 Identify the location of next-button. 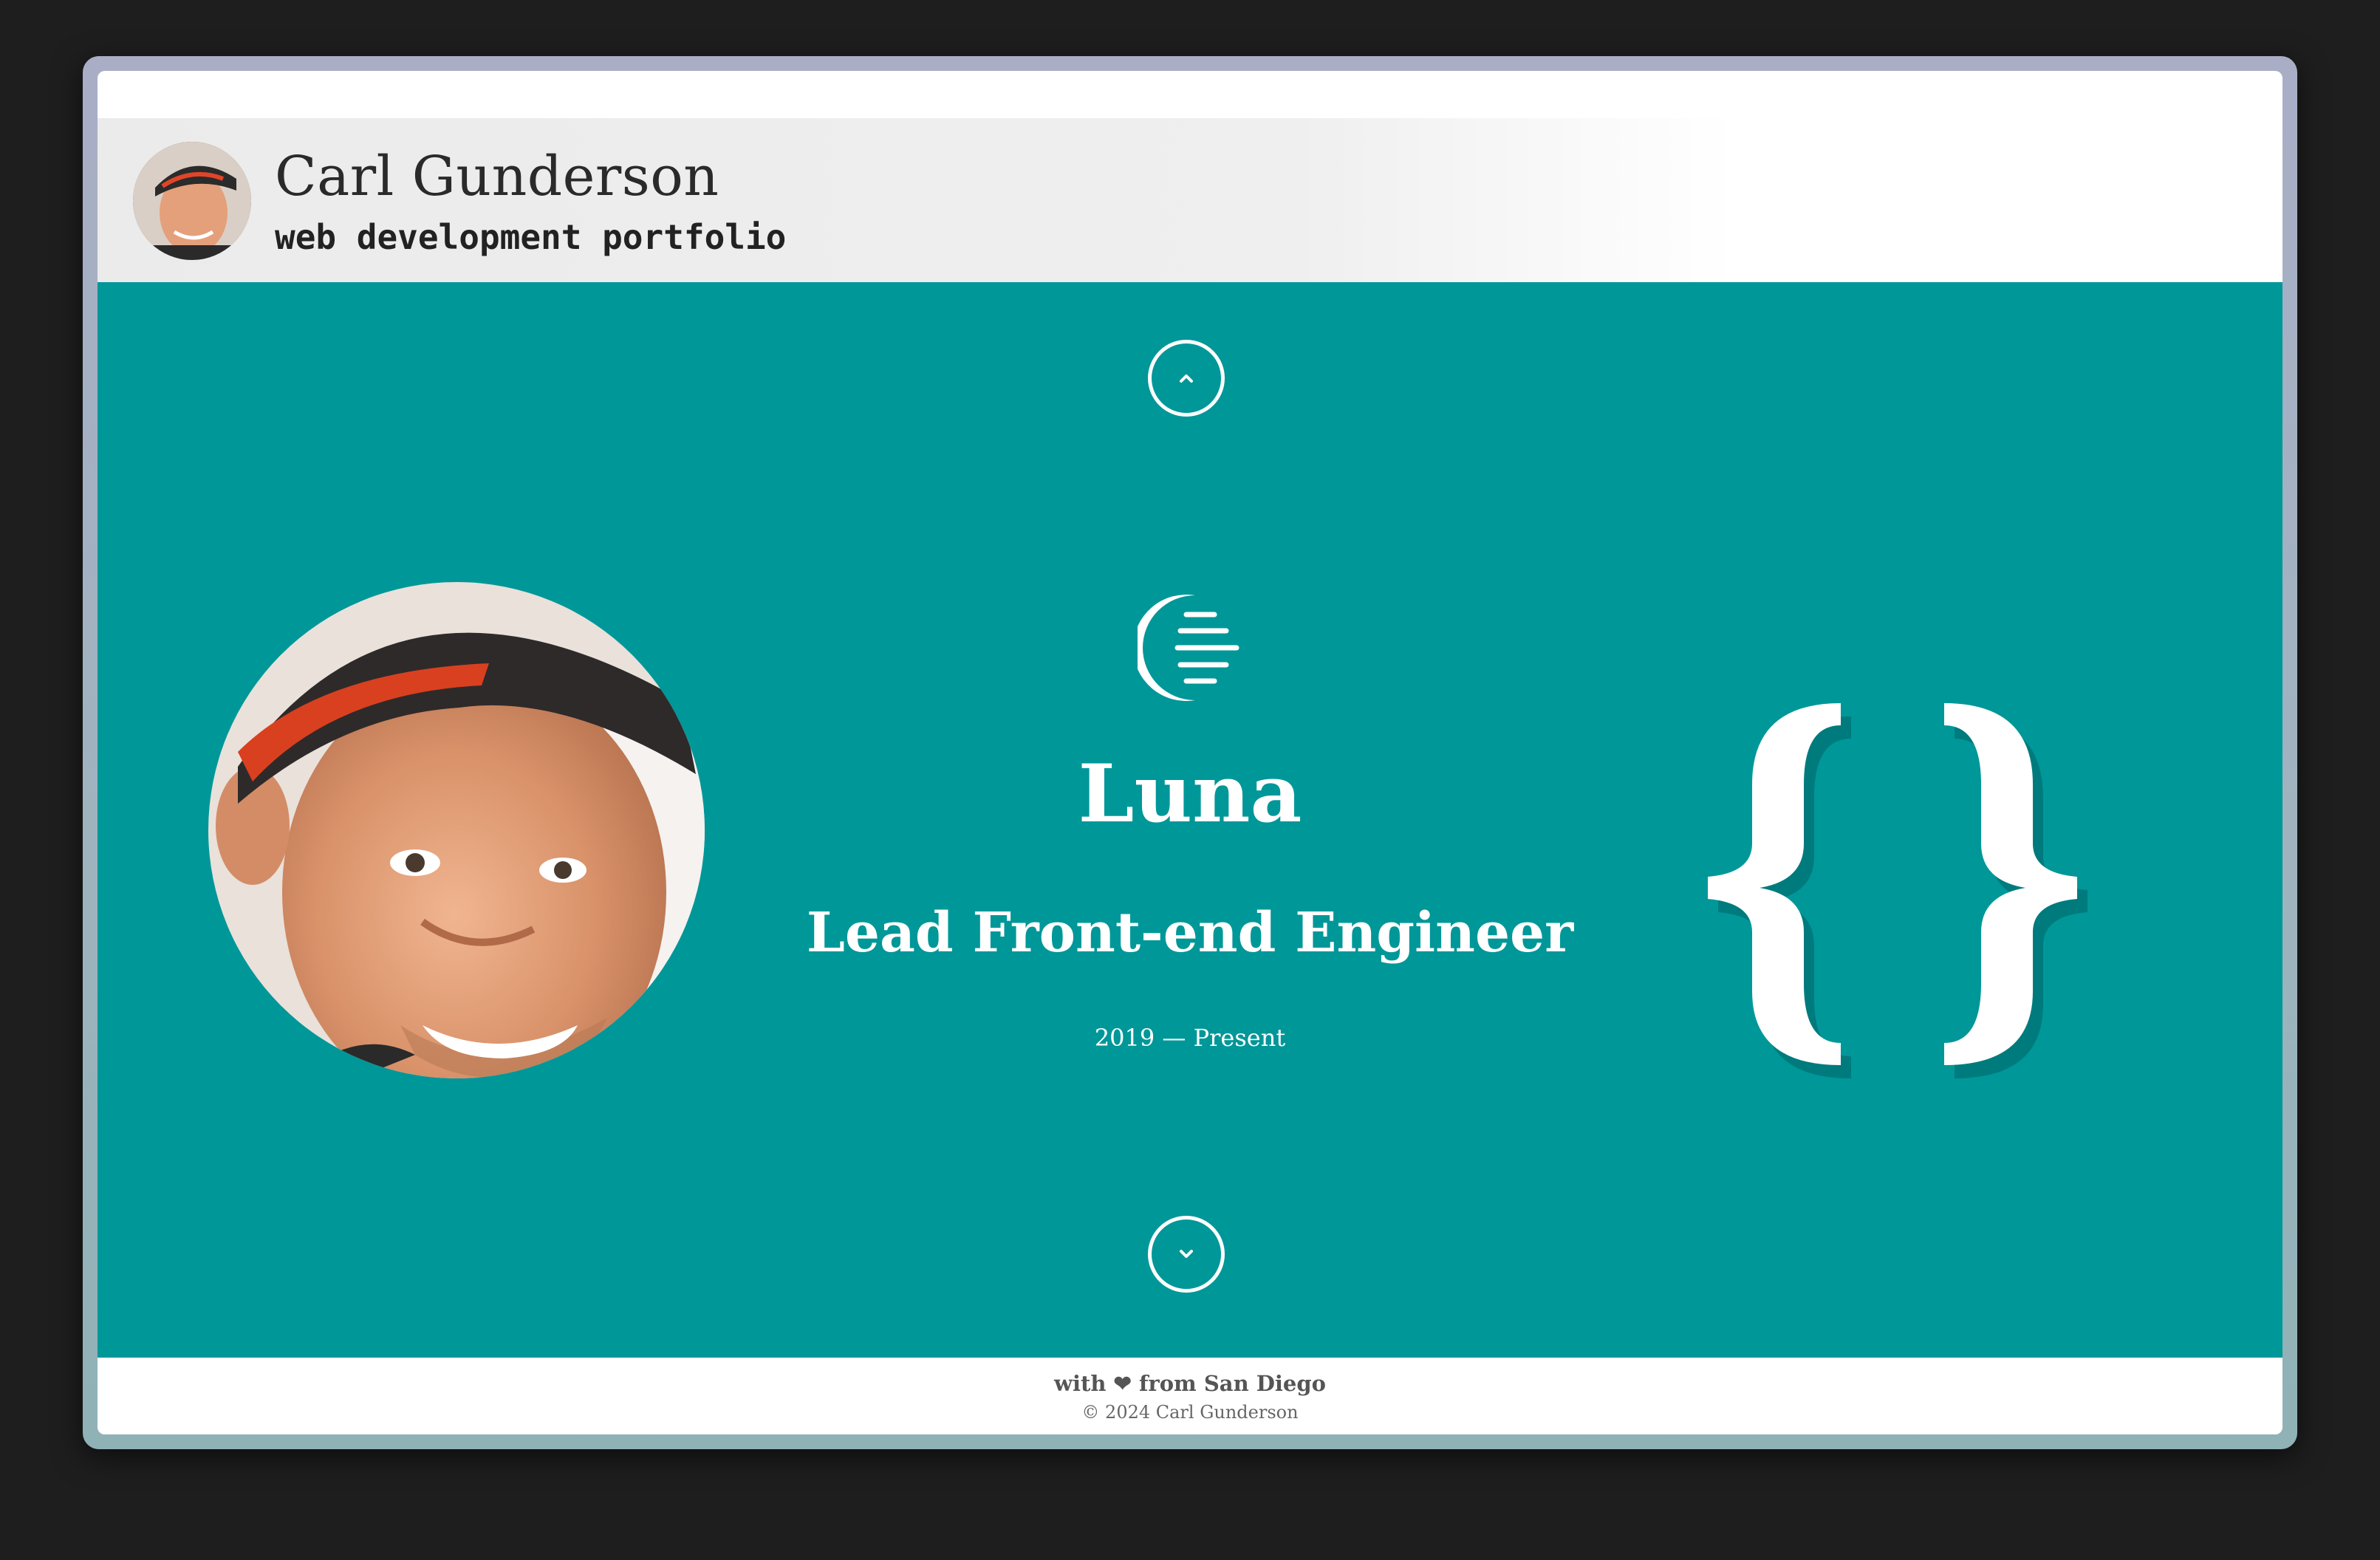
(1186, 1254).